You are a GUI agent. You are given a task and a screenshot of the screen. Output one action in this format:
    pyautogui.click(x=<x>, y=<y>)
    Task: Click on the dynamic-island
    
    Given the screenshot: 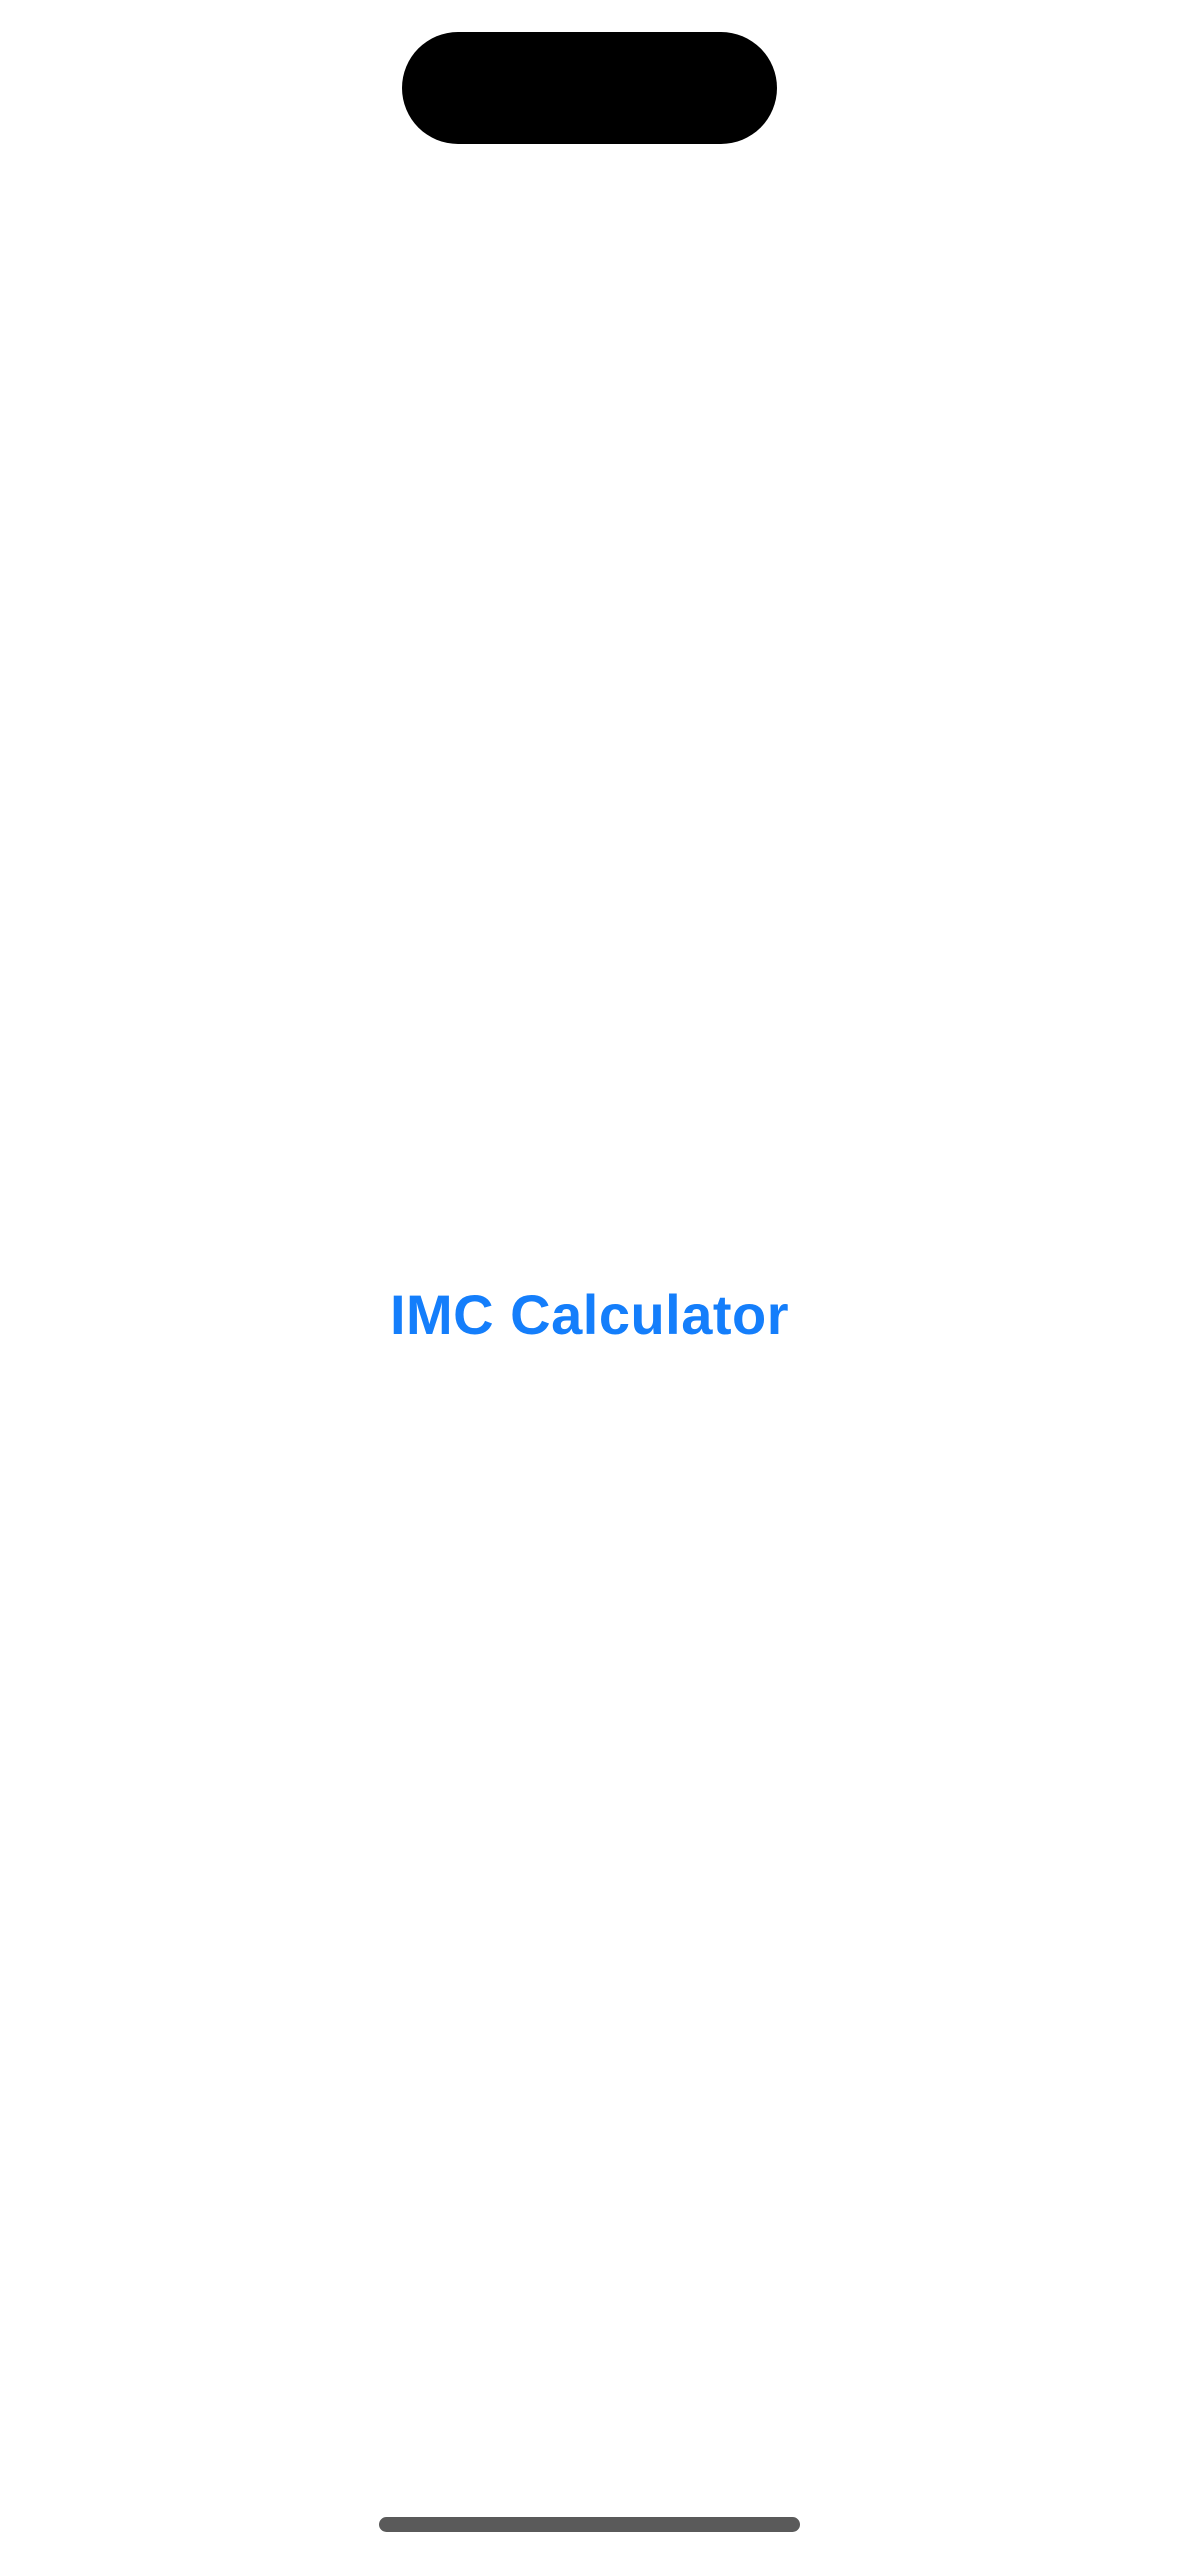 What is the action you would take?
    pyautogui.click(x=589, y=88)
    